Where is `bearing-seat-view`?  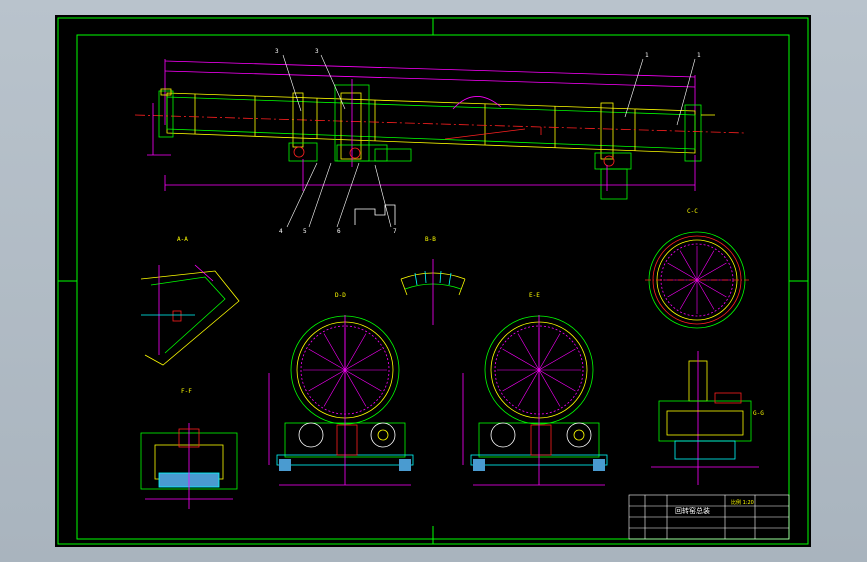
bearing-seat-view is located at coordinates (189, 466).